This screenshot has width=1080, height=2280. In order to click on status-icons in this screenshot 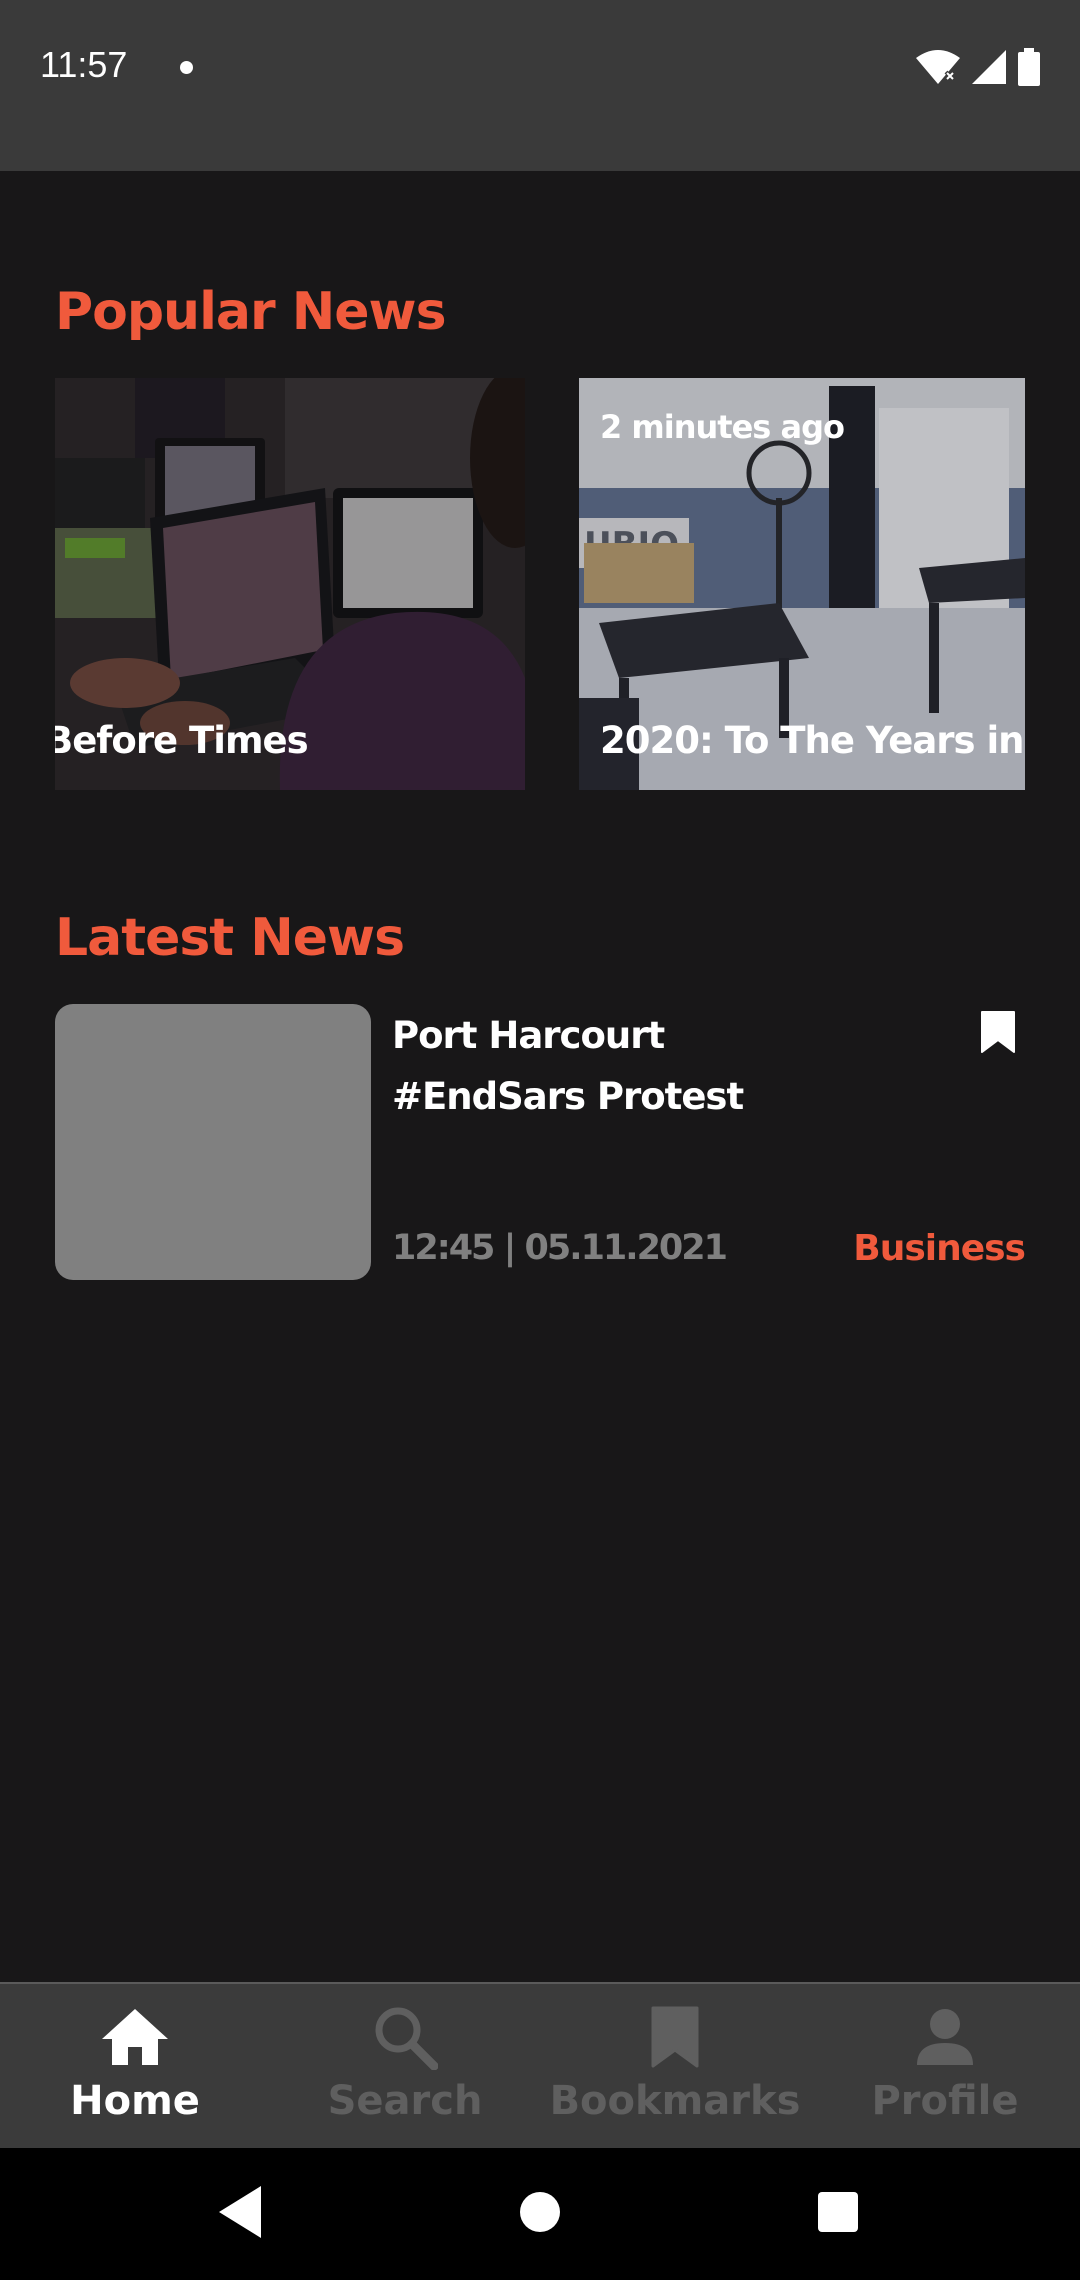, I will do `click(978, 67)`.